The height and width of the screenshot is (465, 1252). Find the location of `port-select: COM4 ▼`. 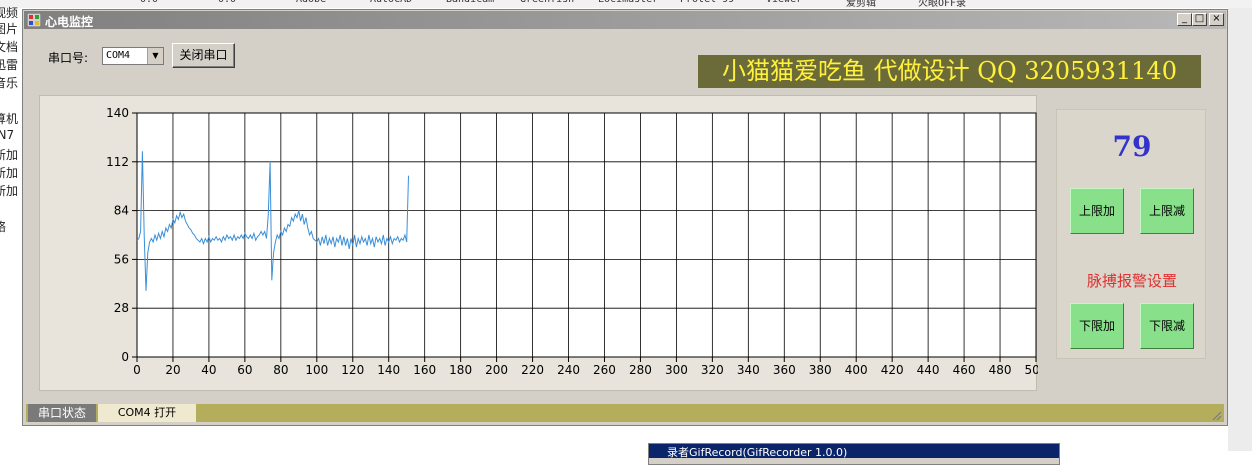

port-select: COM4 ▼ is located at coordinates (133, 56).